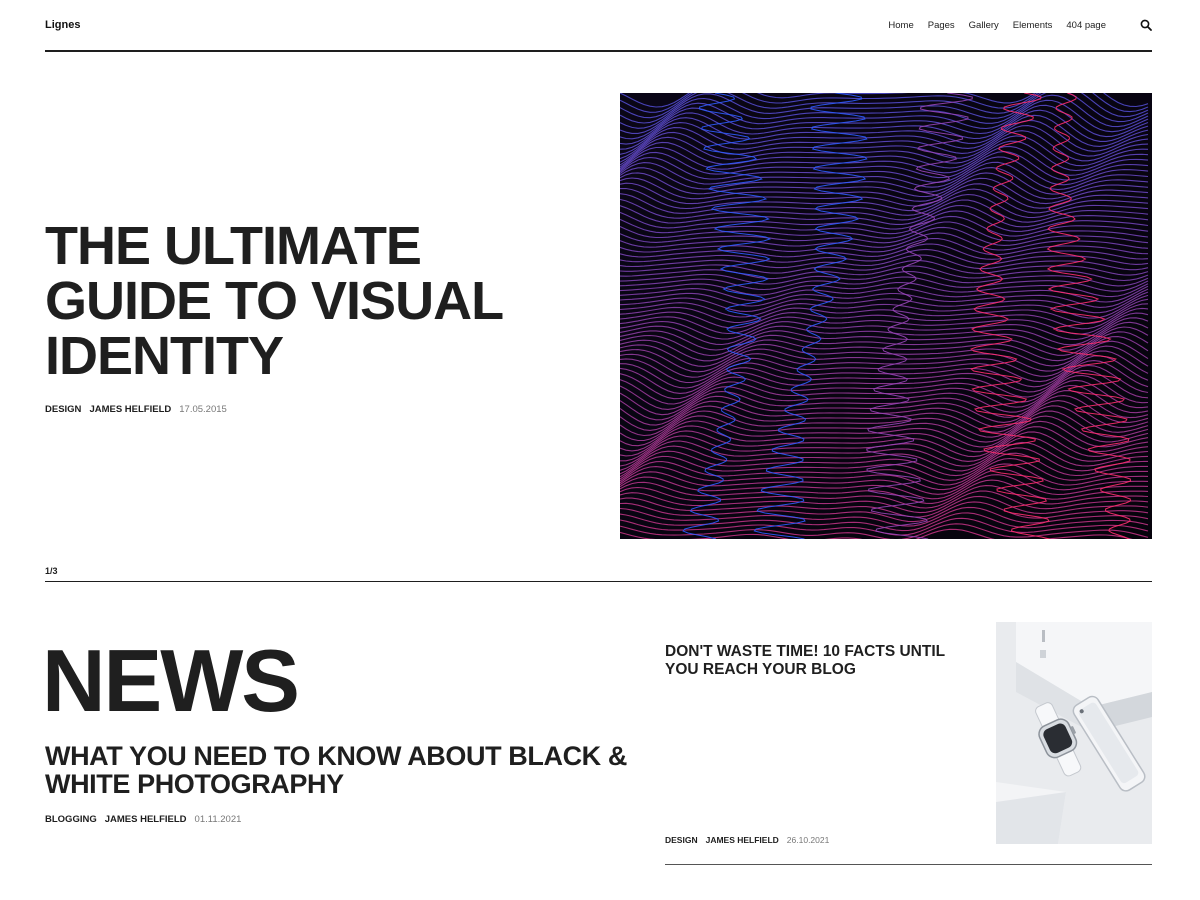 This screenshot has height=900, width=1200. What do you see at coordinates (1086, 25) in the screenshot?
I see `nav-item-404: 404 page` at bounding box center [1086, 25].